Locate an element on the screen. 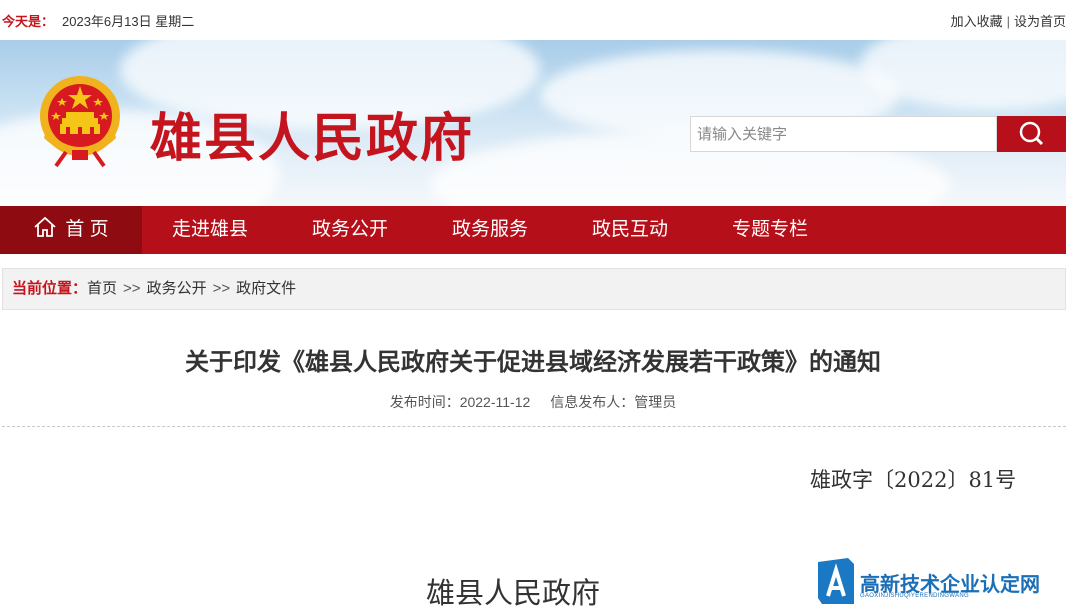 The height and width of the screenshot is (607, 1066). article-meta: 发布时间：2022-11-12 信息发布人：管理员 is located at coordinates (533, 402).